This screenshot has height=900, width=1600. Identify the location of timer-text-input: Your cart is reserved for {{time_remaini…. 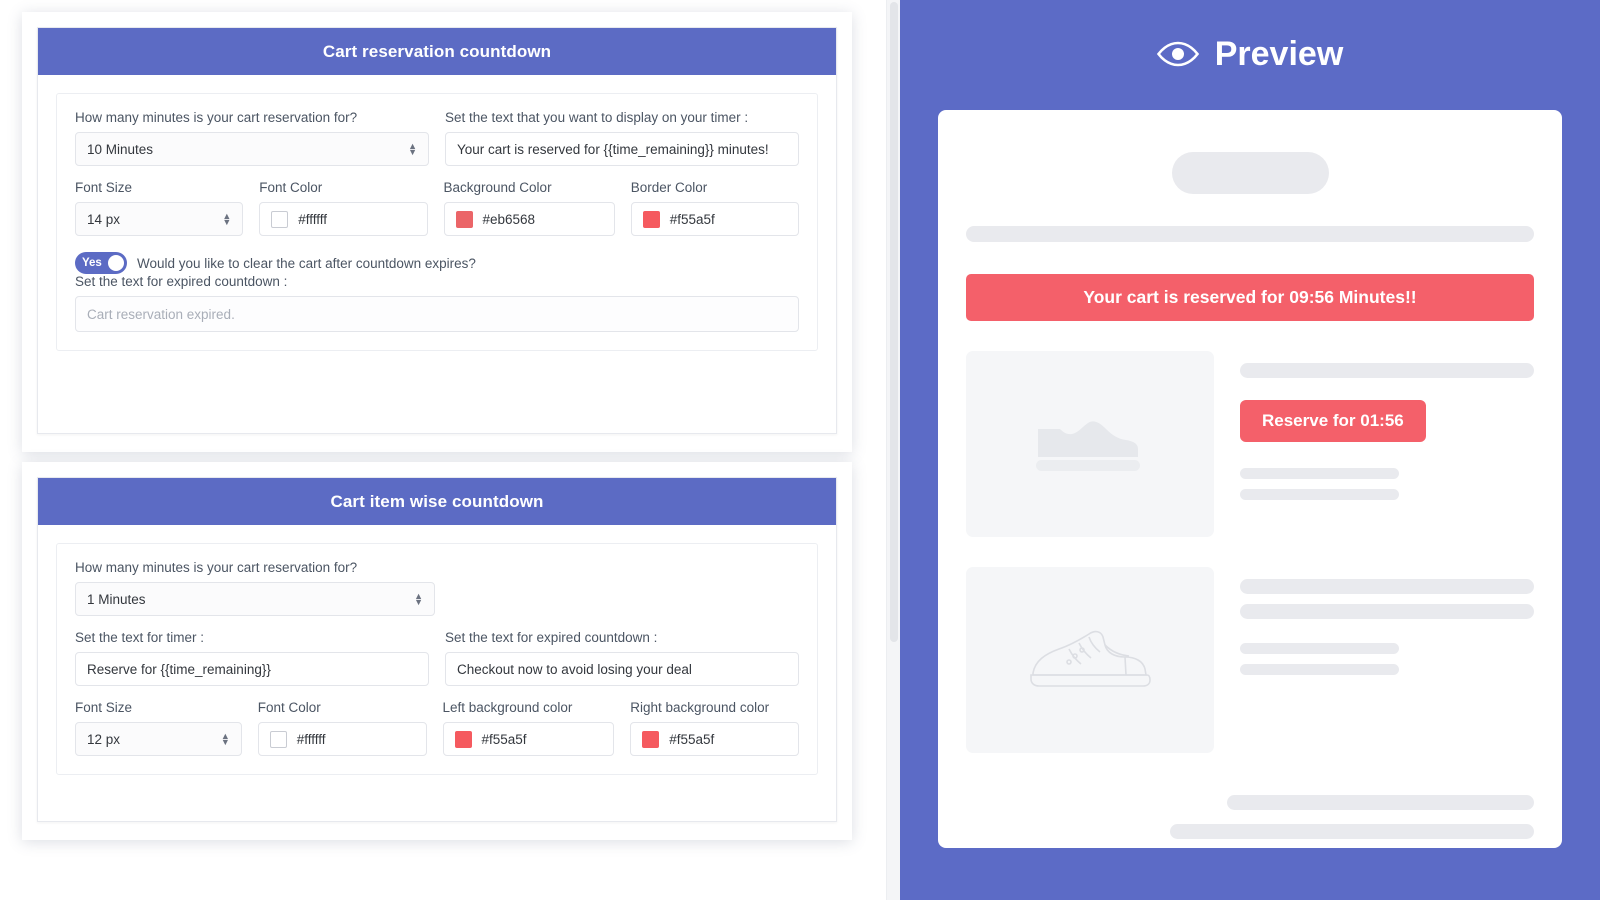
(622, 149).